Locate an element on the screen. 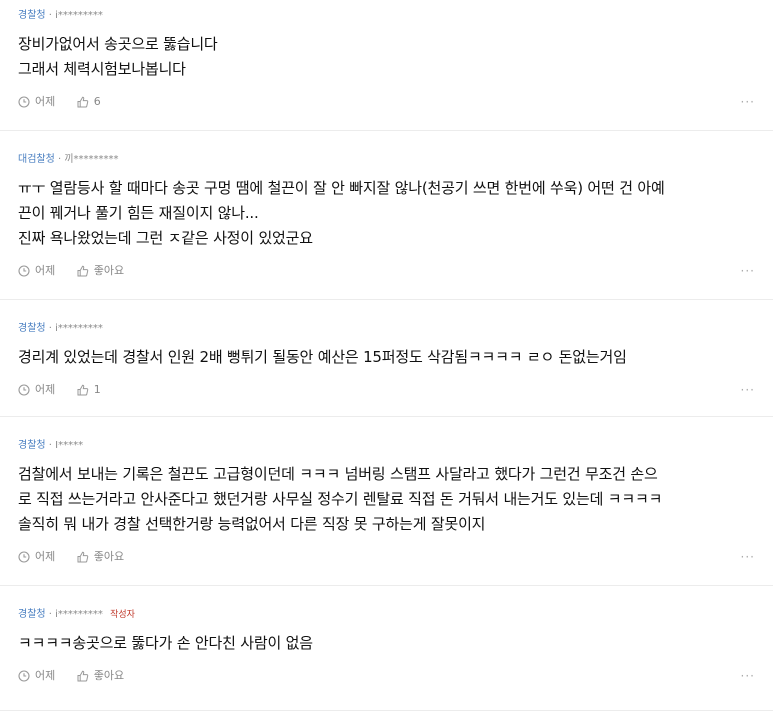 The height and width of the screenshot is (711, 773). comment-meta: 대검찰청 · 끼********* is located at coordinates (68, 159).